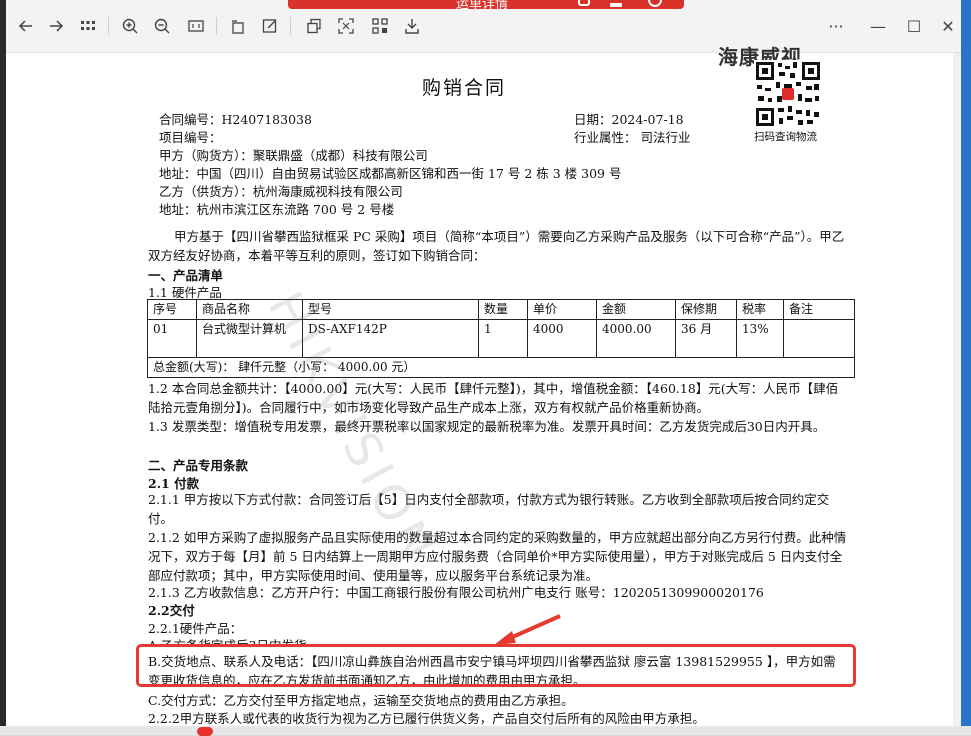 This screenshot has height=736, width=971. What do you see at coordinates (819, 338) in the screenshot?
I see `table-cell` at bounding box center [819, 338].